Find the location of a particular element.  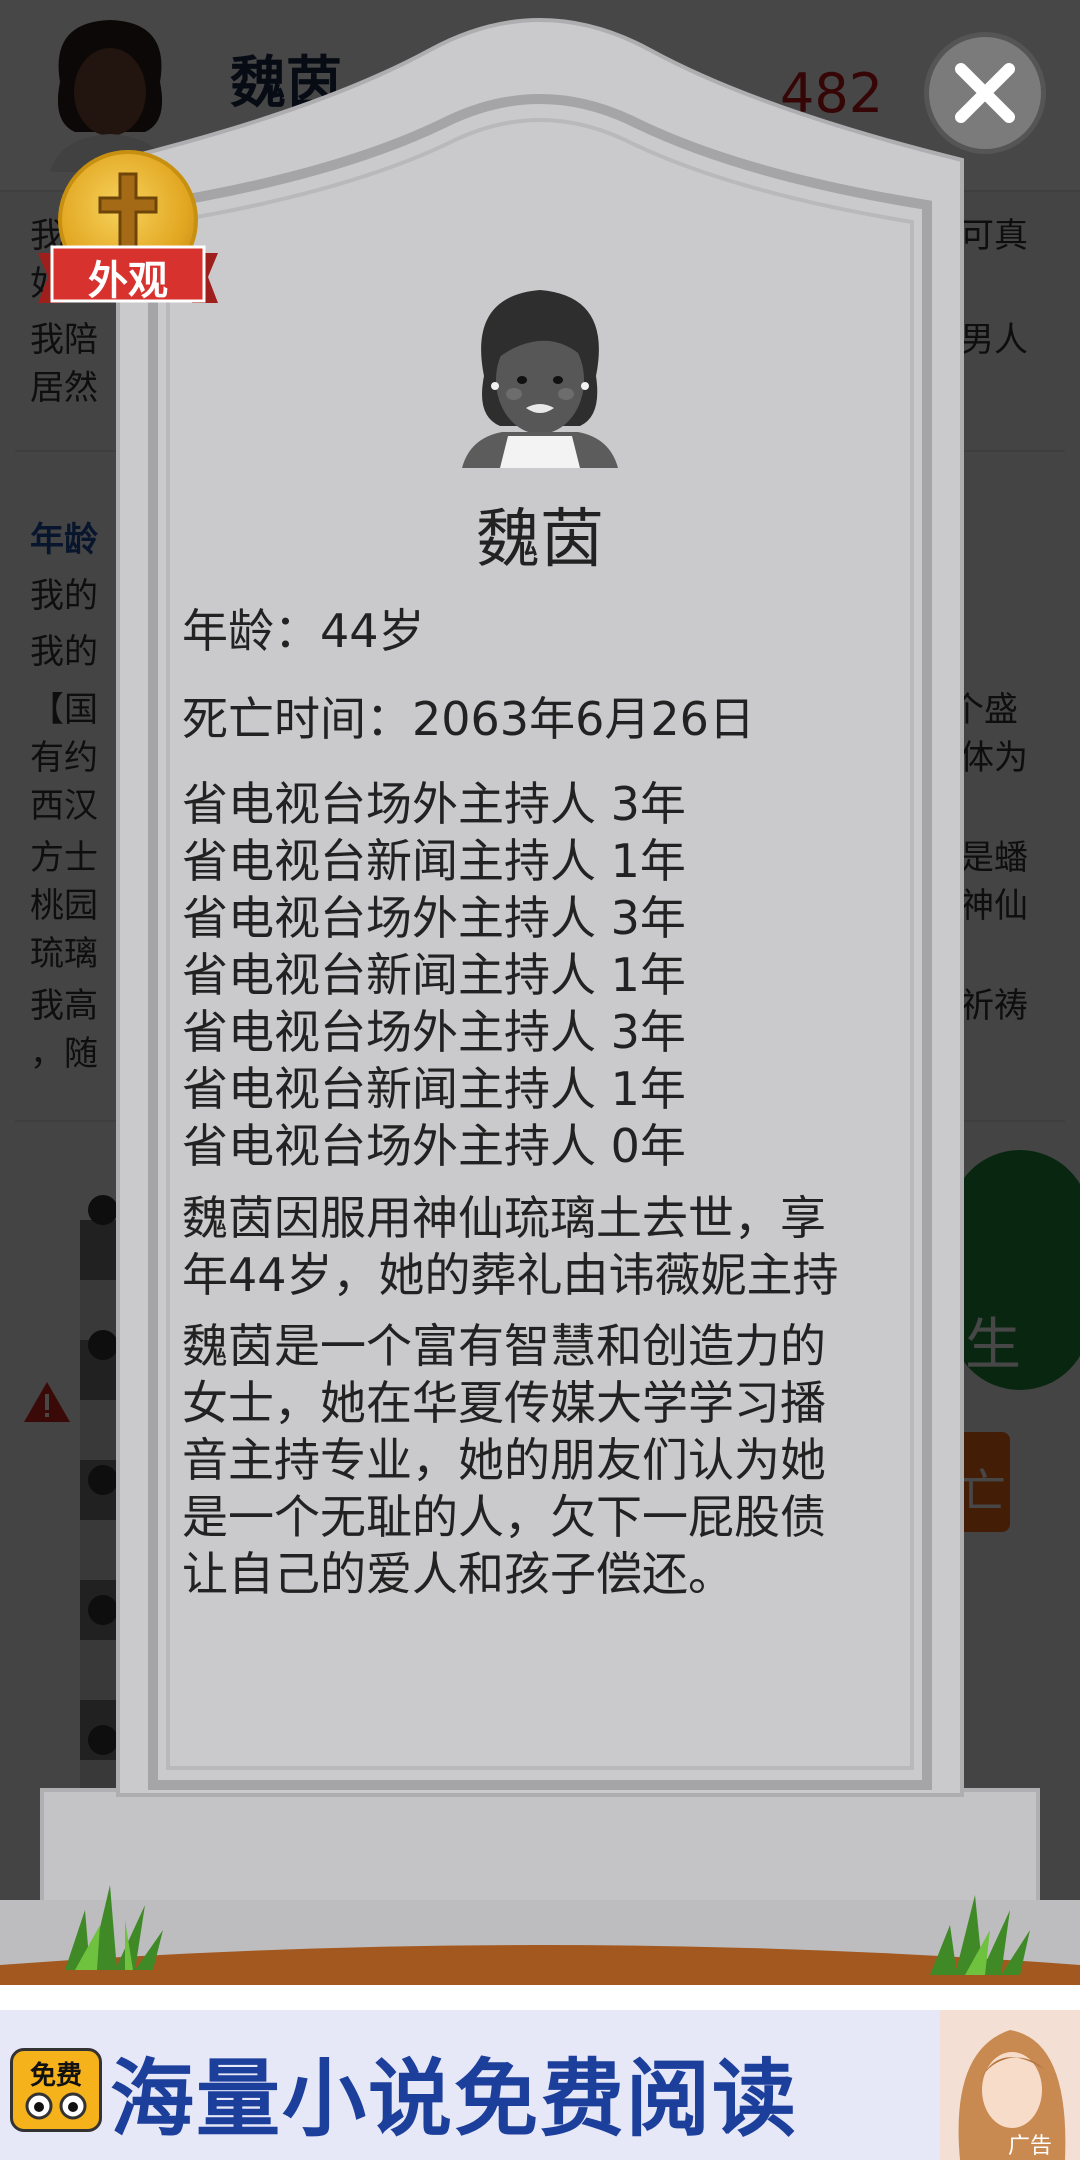

ad-icon-label: 免费 is located at coordinates (55, 2076).